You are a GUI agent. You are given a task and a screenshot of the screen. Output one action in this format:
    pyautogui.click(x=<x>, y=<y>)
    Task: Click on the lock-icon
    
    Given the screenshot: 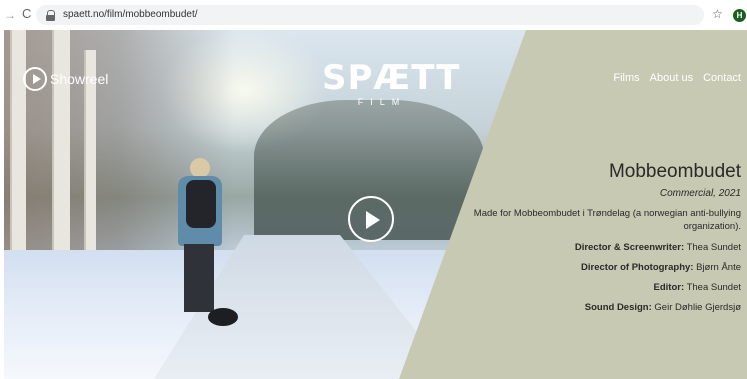 What is the action you would take?
    pyautogui.click(x=50, y=15)
    